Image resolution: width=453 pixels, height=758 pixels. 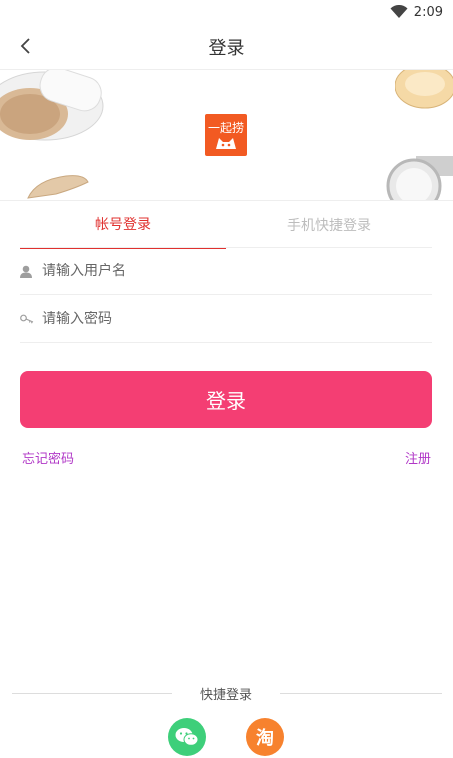 What do you see at coordinates (361, 693) in the screenshot?
I see `divider-right` at bounding box center [361, 693].